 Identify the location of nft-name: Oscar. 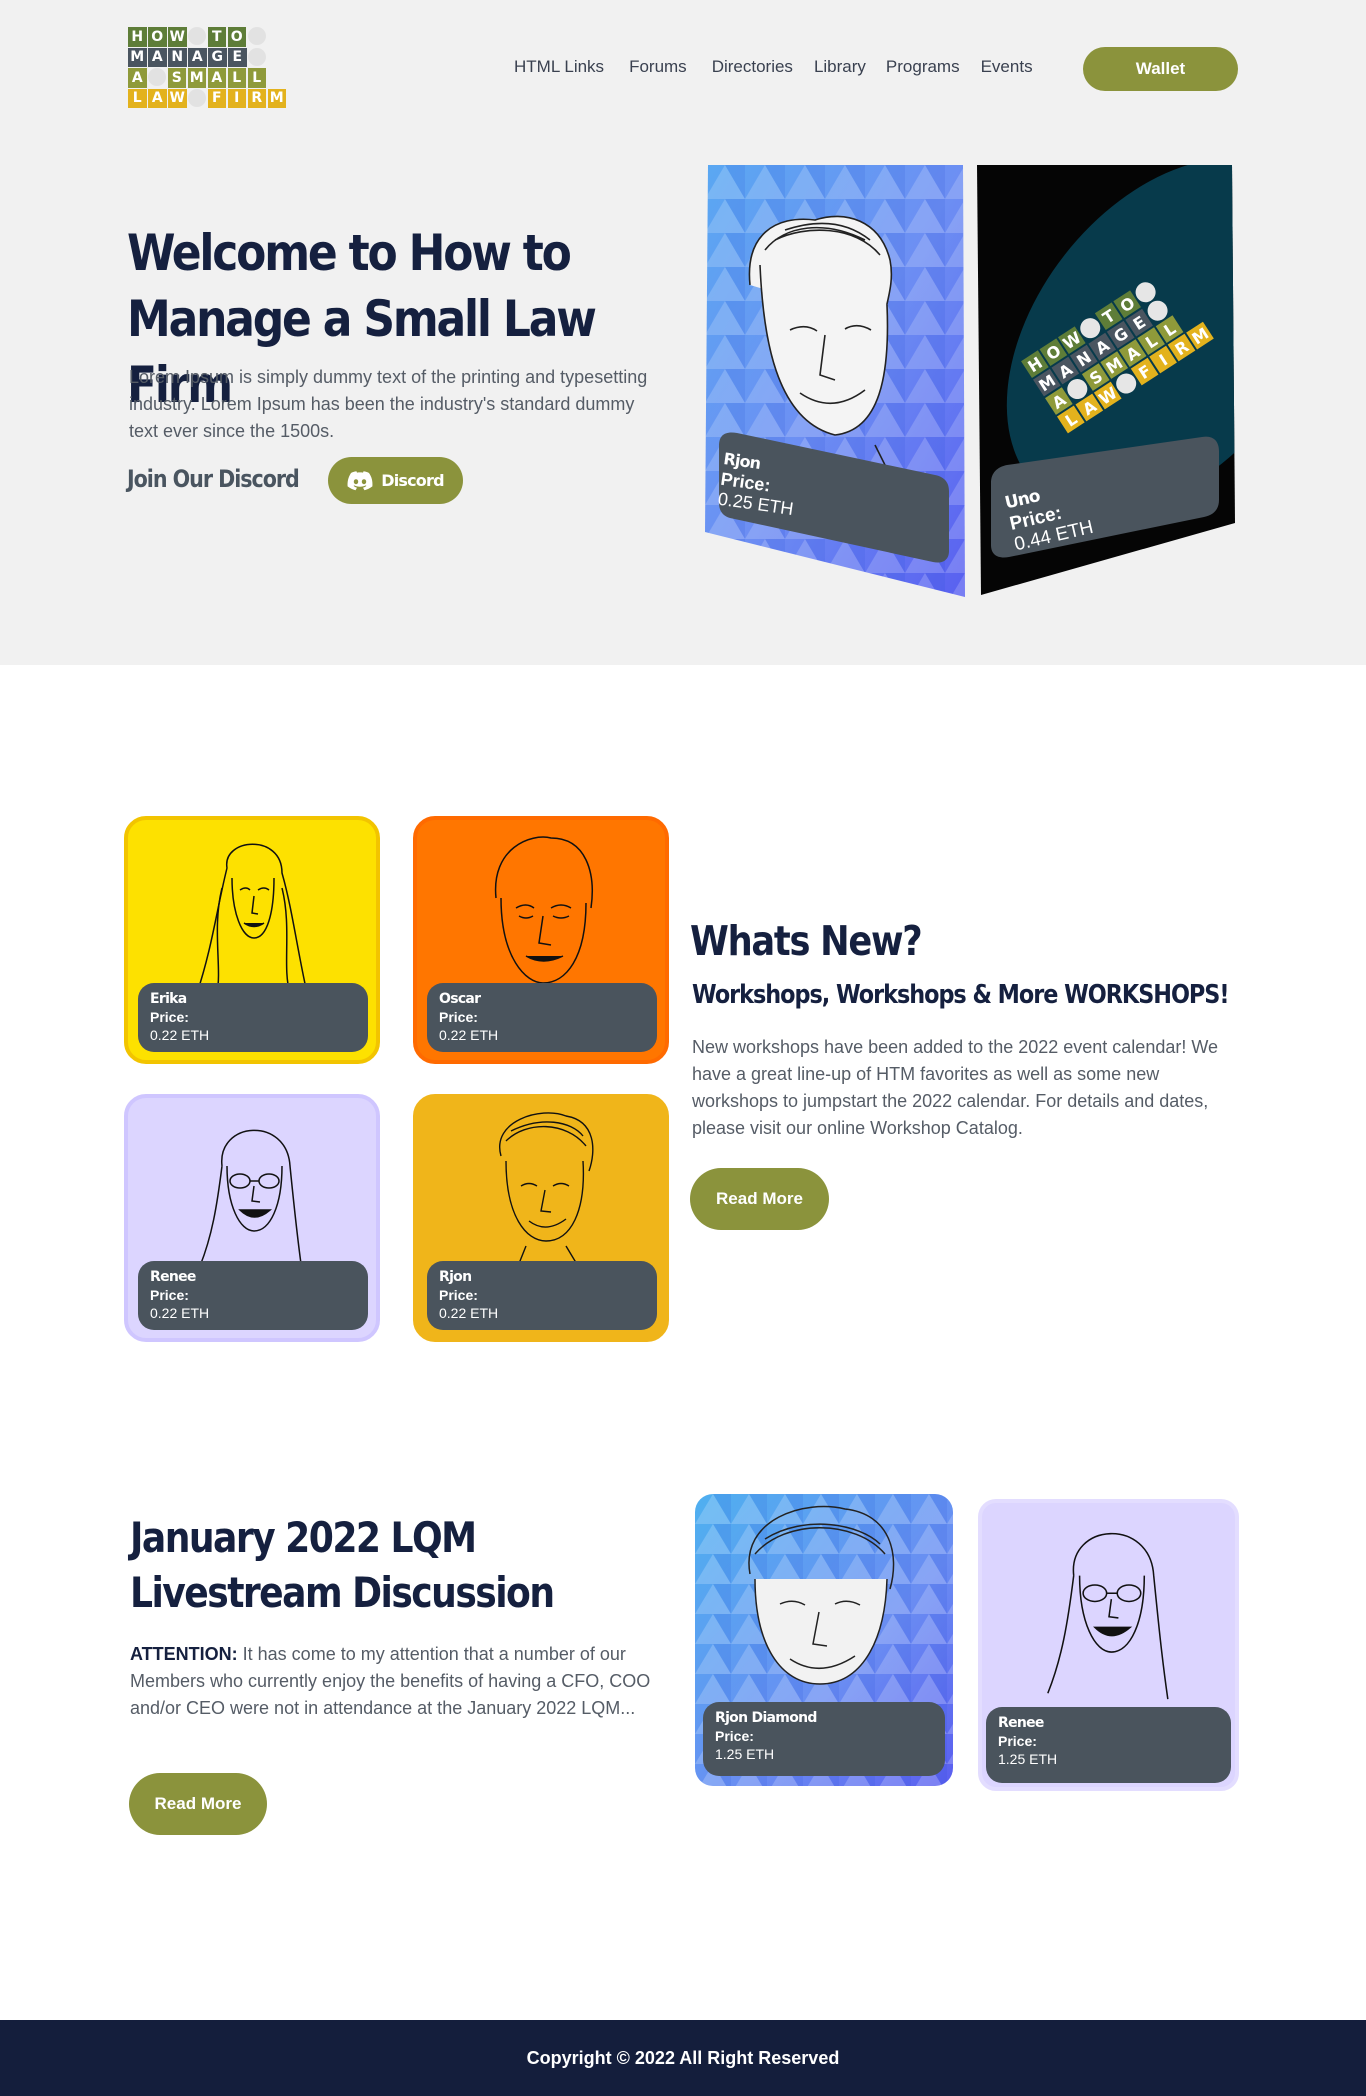
(460, 999).